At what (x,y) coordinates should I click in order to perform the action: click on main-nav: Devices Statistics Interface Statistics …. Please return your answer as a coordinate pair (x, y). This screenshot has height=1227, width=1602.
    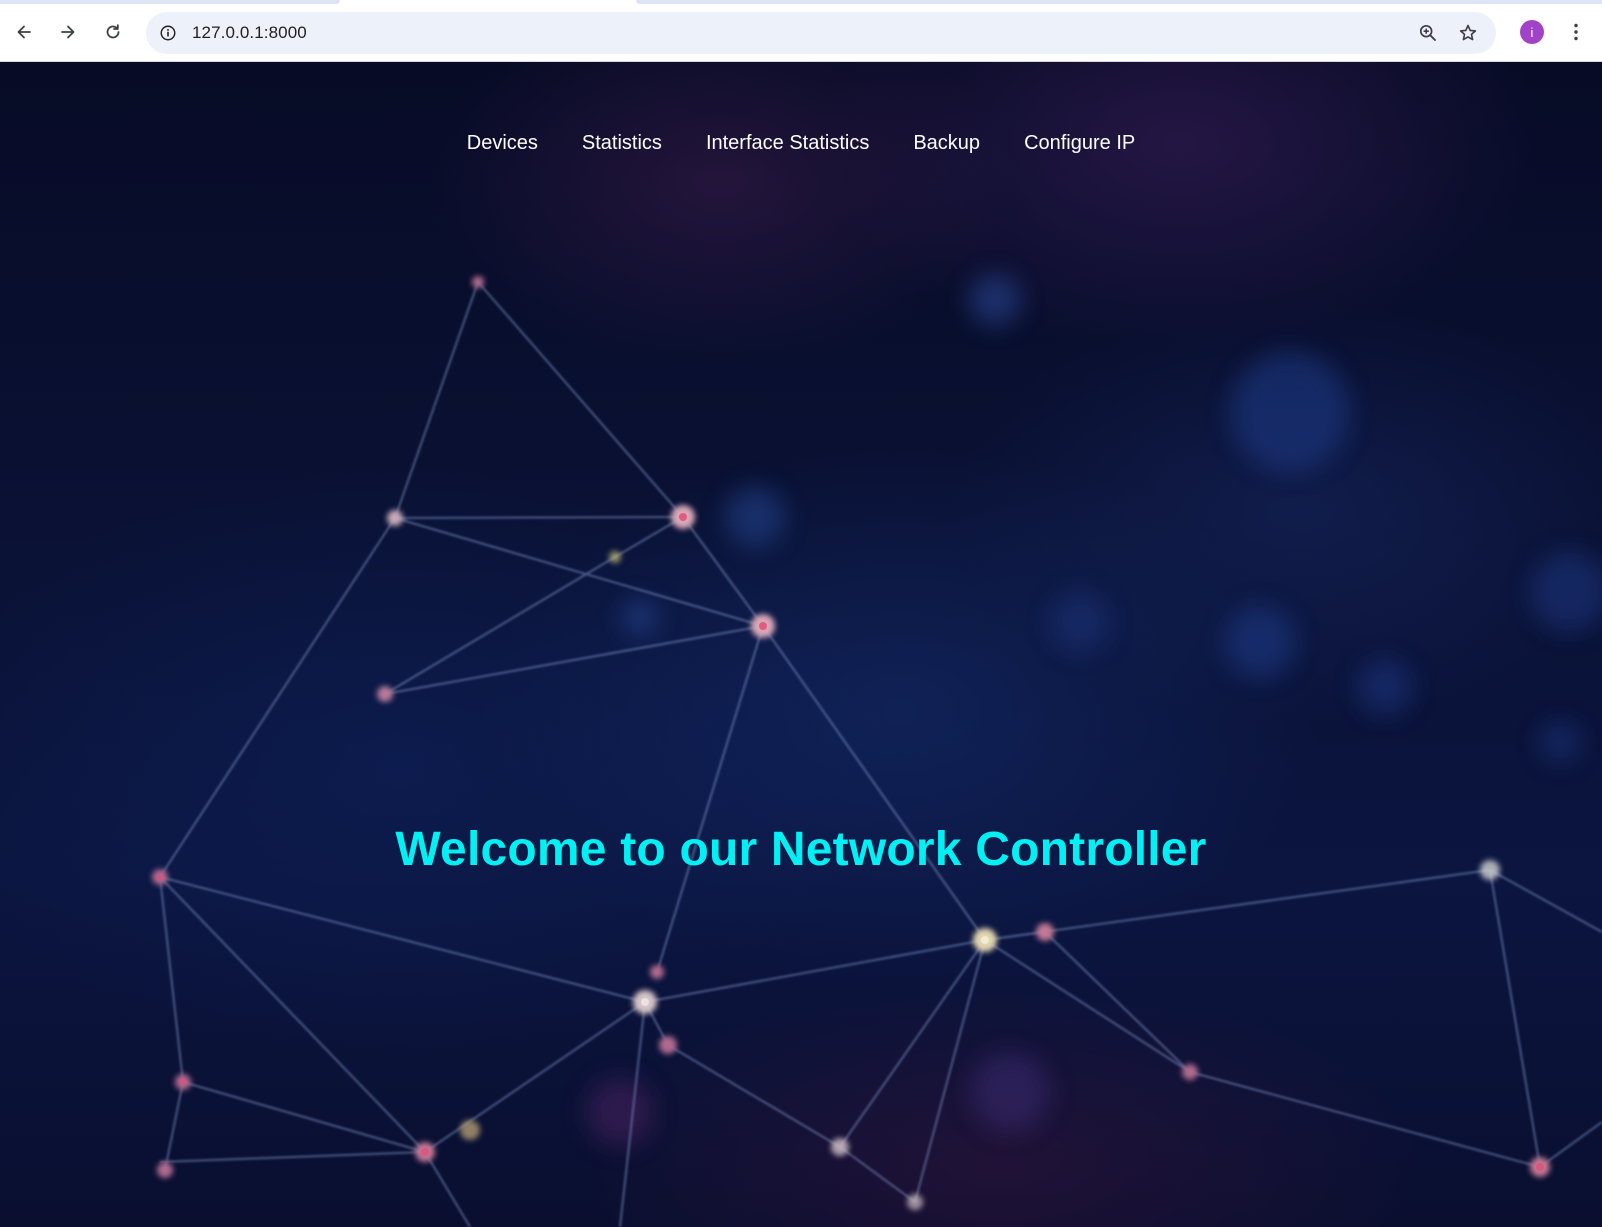
    Looking at the image, I should click on (801, 143).